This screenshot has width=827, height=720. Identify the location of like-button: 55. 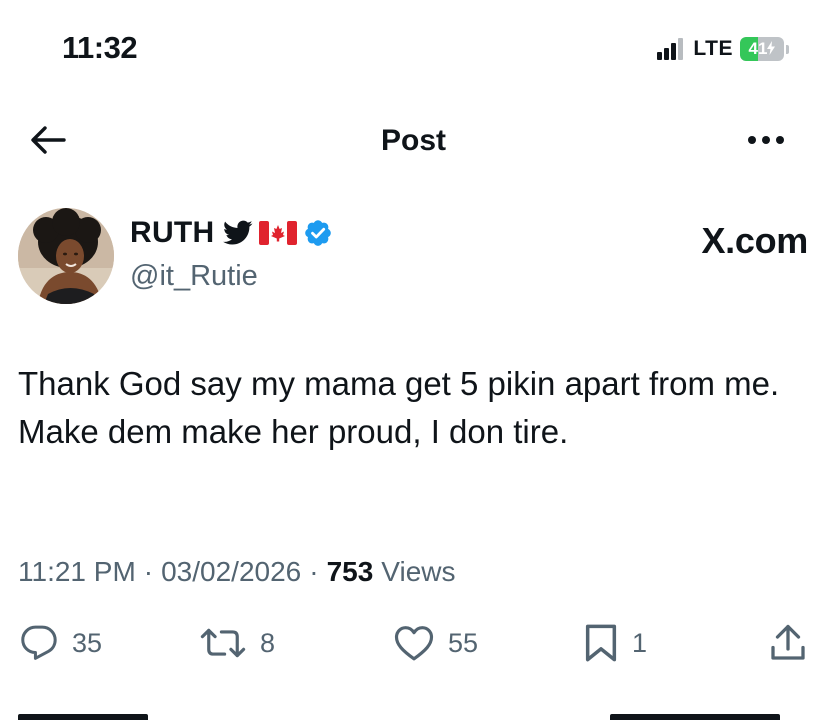
(436, 643).